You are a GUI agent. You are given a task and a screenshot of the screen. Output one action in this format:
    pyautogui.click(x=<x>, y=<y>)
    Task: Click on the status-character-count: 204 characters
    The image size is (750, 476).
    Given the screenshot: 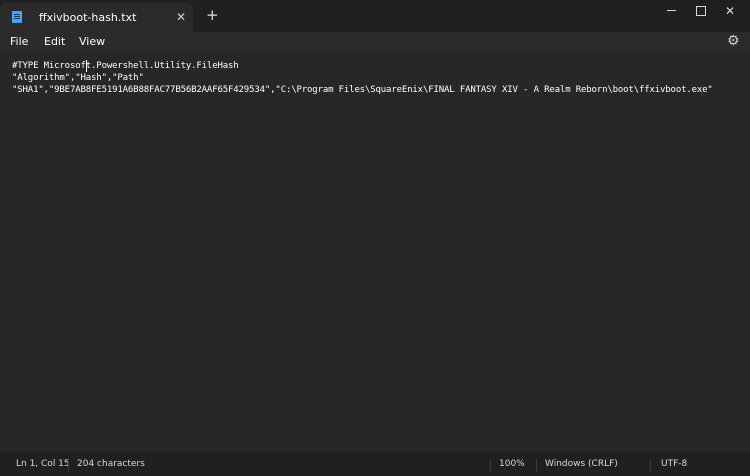 What is the action you would take?
    pyautogui.click(x=111, y=464)
    